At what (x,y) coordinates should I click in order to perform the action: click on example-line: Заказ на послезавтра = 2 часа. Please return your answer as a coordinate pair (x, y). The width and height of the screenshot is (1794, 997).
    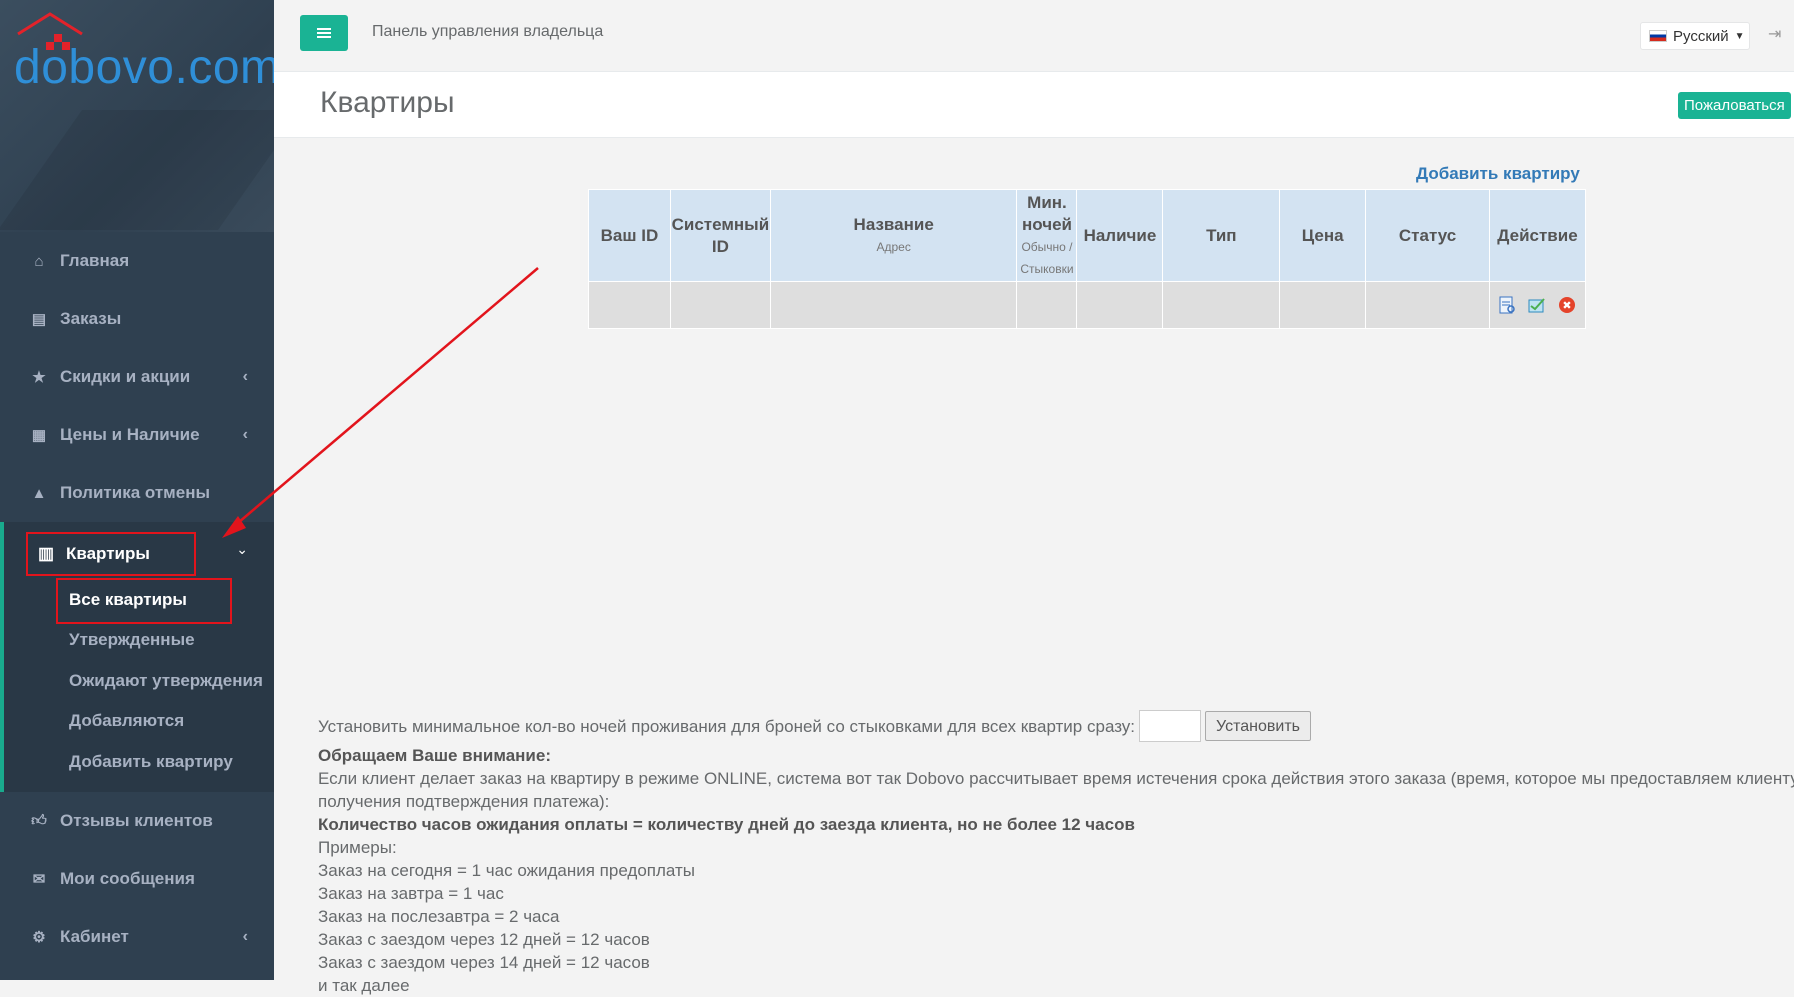
    Looking at the image, I should click on (439, 916).